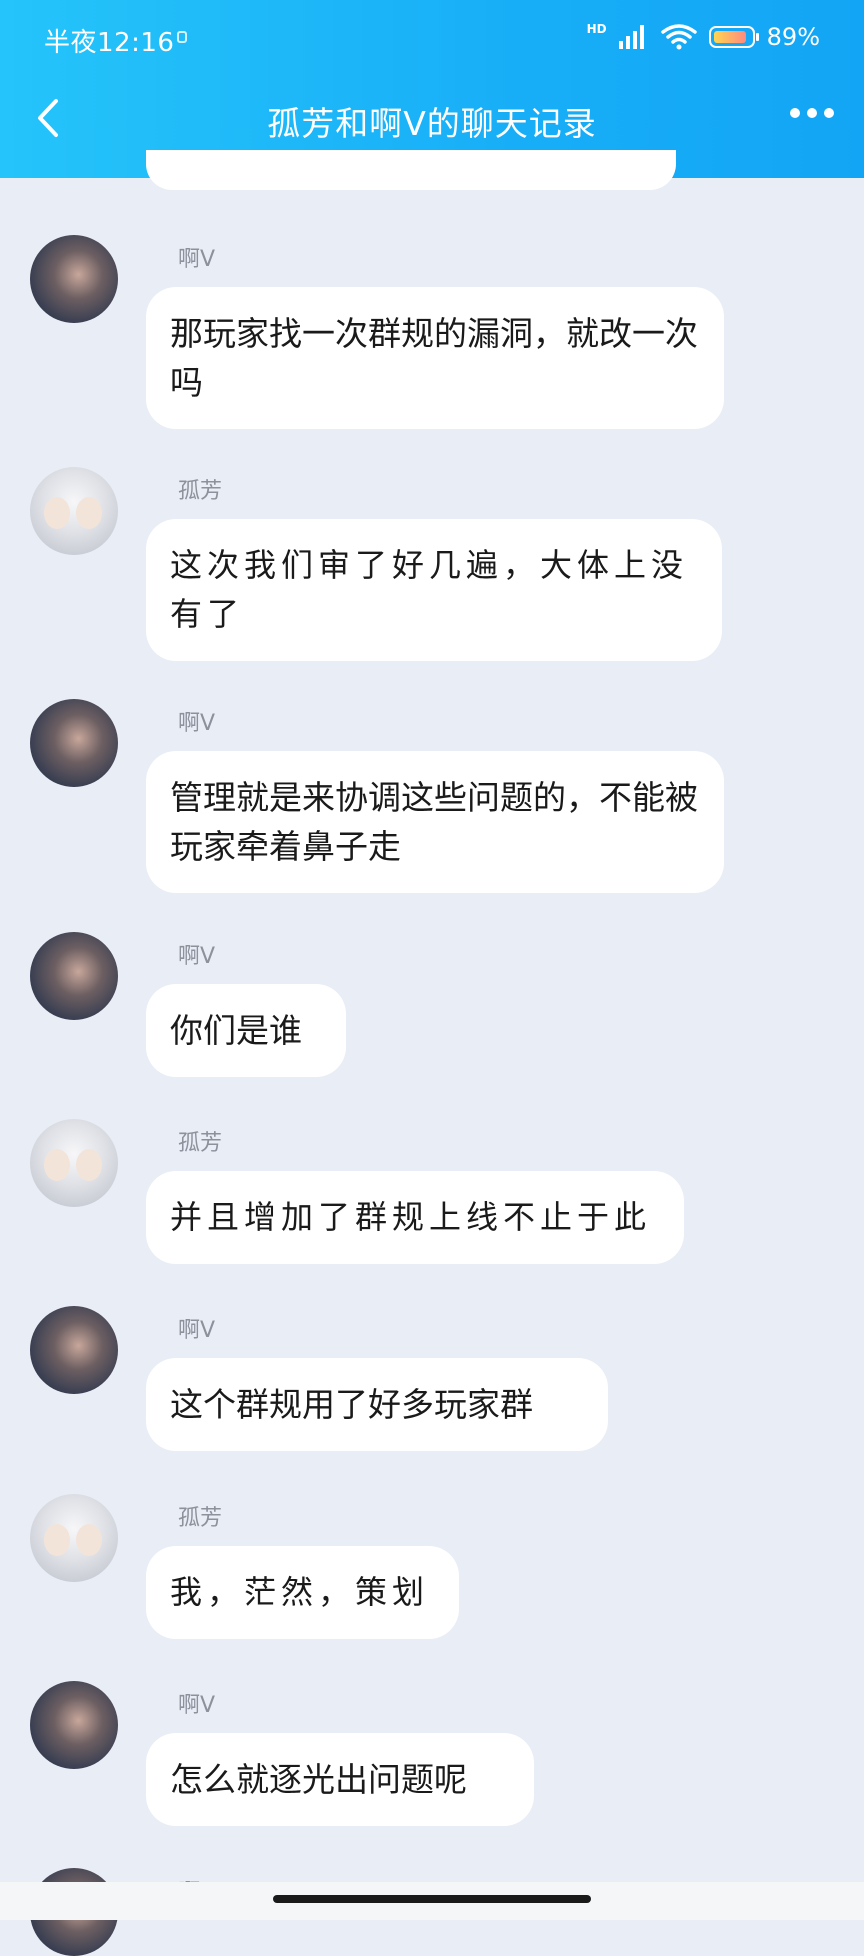 The width and height of the screenshot is (864, 1956). I want to click on more-options-button, so click(812, 113).